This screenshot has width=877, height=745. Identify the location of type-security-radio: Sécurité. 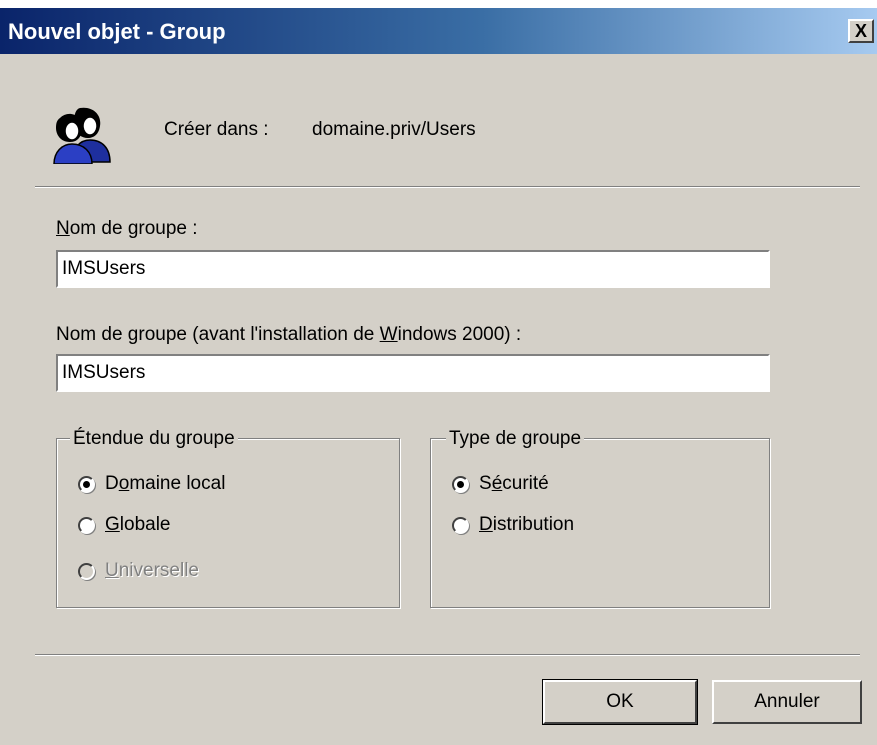
(500, 484).